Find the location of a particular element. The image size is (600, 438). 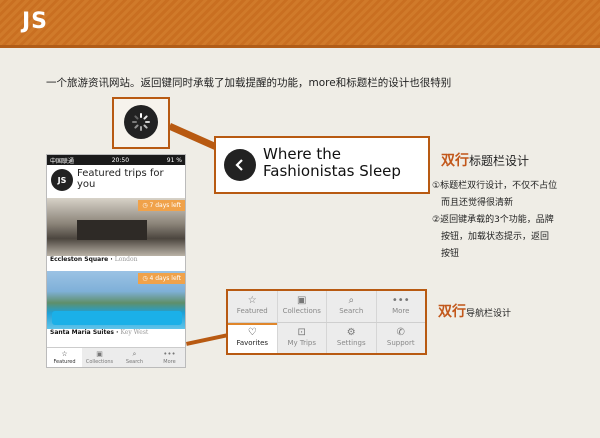

phone-tab-bar: ☆ Featured ▣ Collections ⌕ Search ••• More is located at coordinates (116, 357).